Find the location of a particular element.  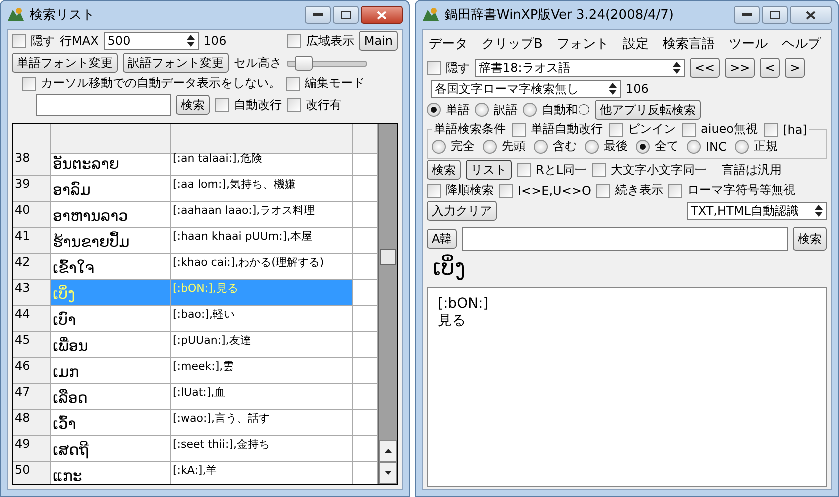

translation-cell: [:aahaan laao:],ラオス料理 is located at coordinates (262, 215).